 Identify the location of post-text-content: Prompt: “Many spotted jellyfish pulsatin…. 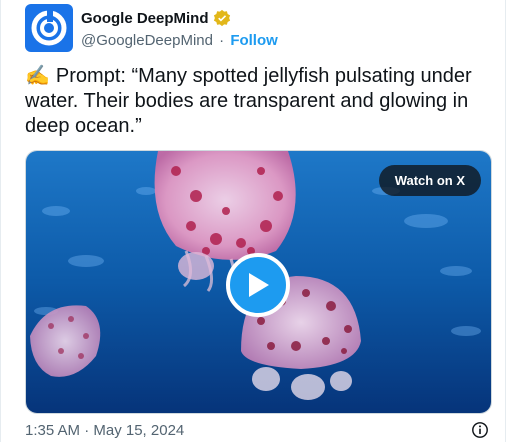
(248, 101).